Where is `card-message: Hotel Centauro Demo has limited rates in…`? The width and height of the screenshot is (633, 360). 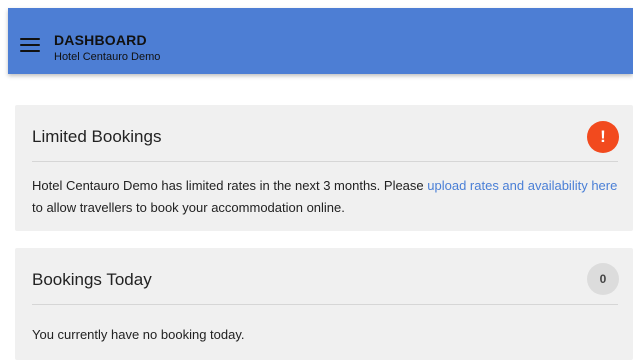 card-message: Hotel Centauro Demo has limited rates in… is located at coordinates (325, 197).